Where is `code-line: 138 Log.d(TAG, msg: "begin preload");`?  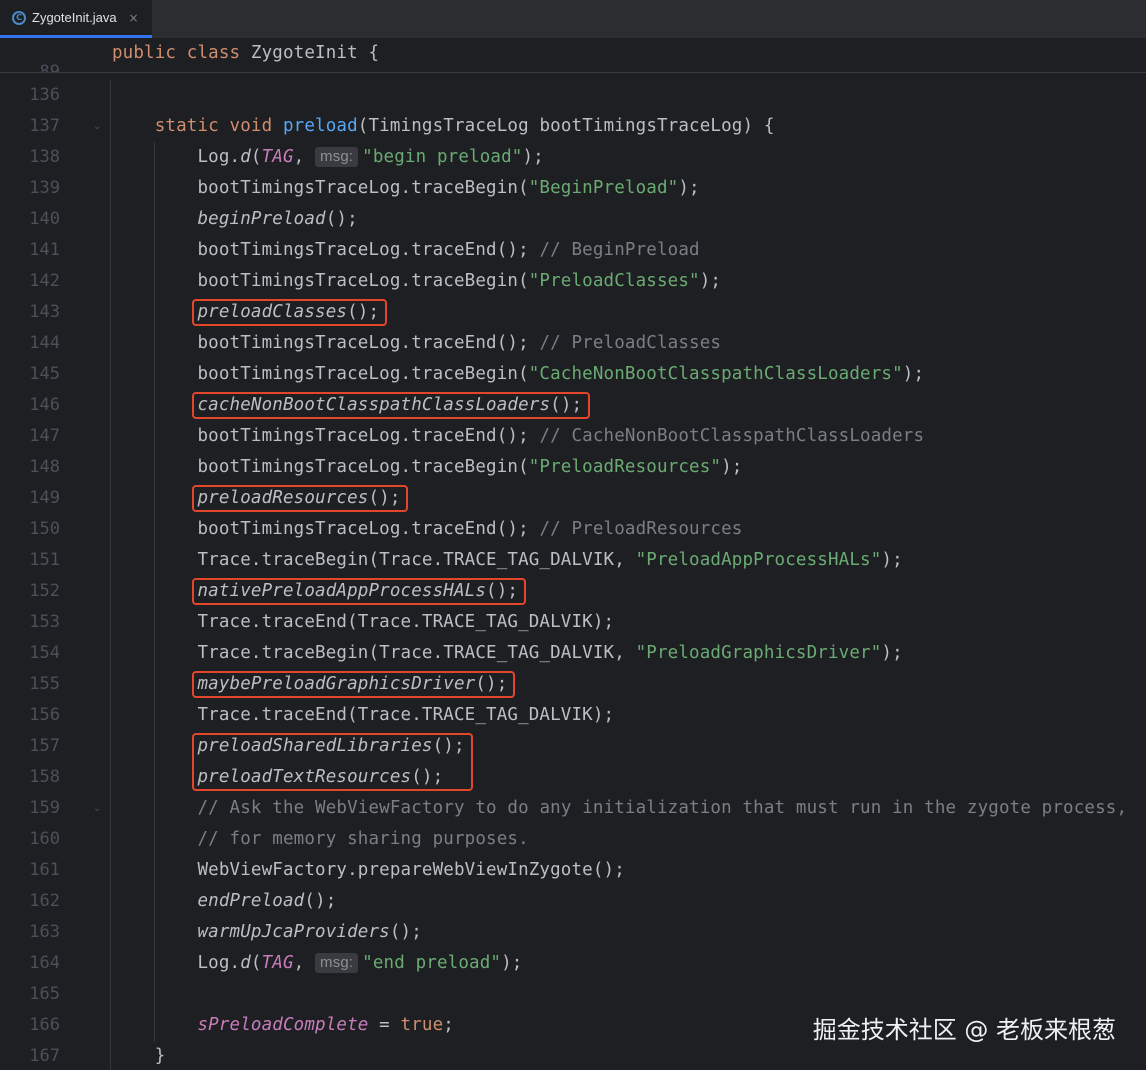 code-line: 138 Log.d(TAG, msg: "begin preload"); is located at coordinates (573, 157).